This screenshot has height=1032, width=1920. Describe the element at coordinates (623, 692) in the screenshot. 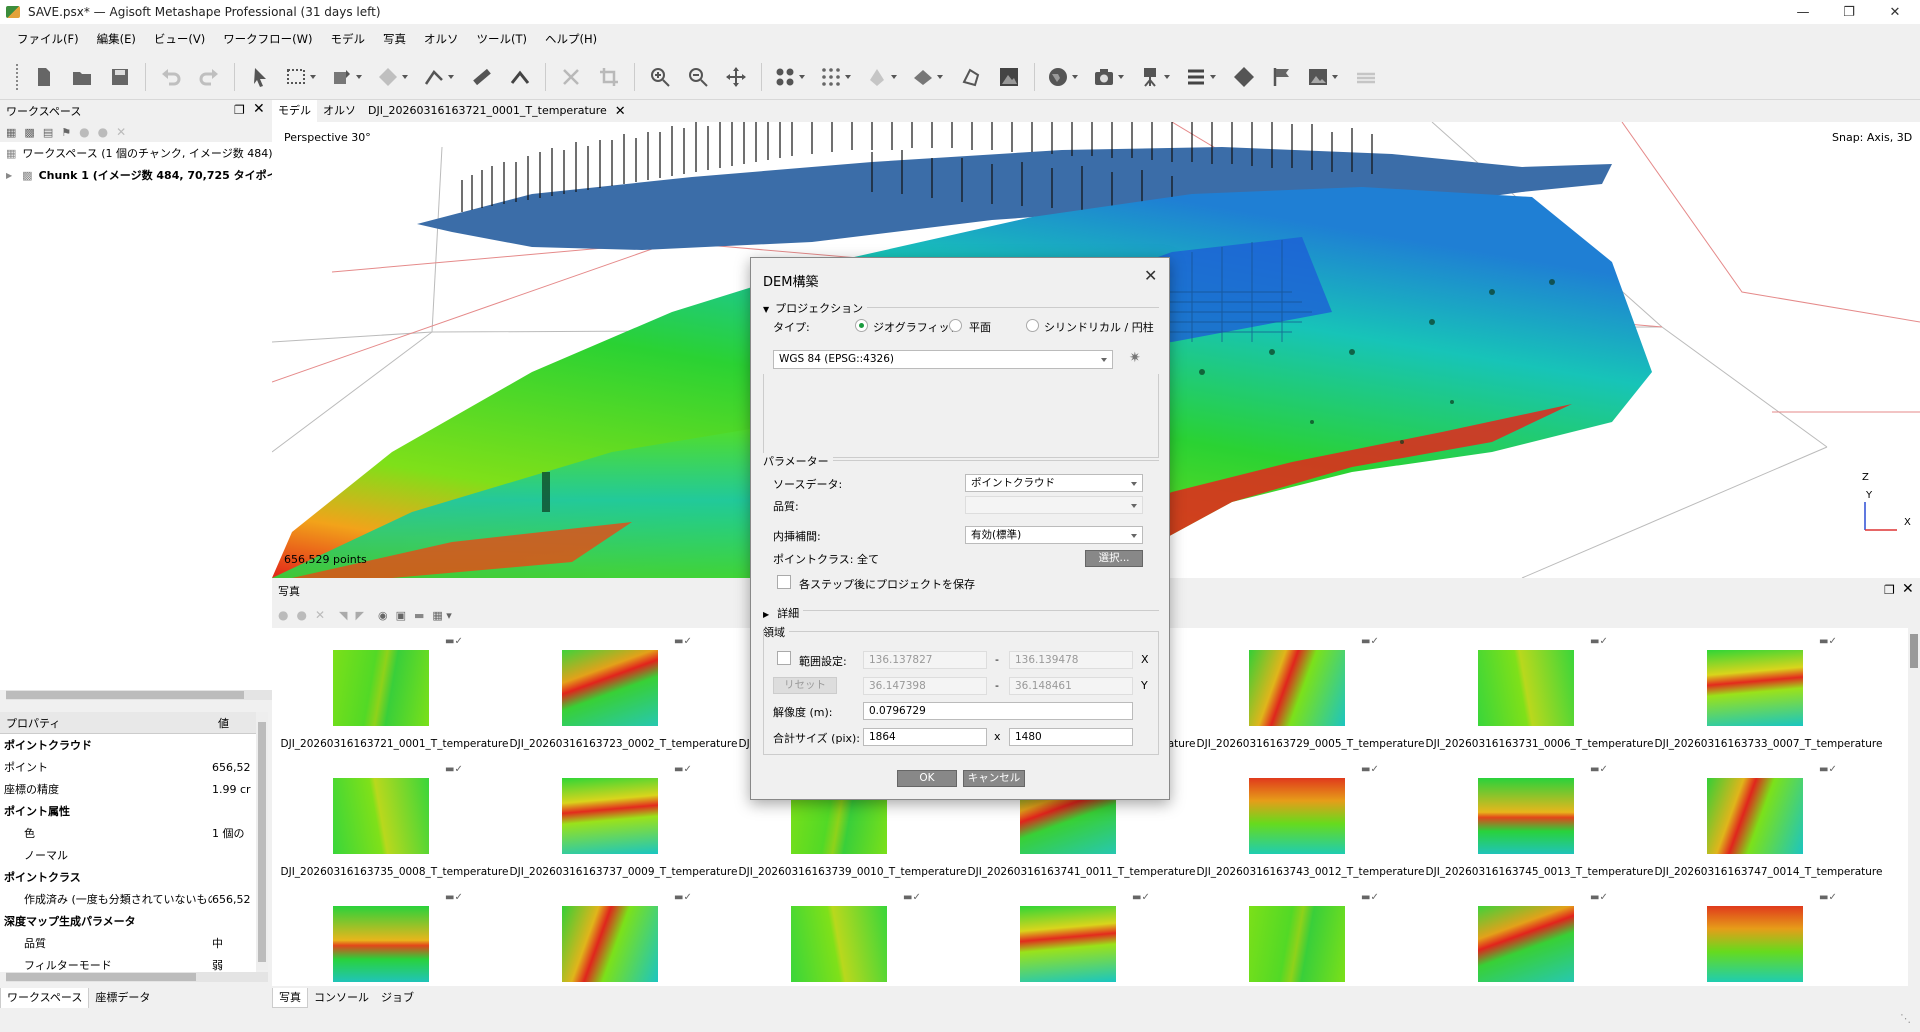

I see `photo-thumbnail: ▬✓ DJI_20260316163723_0002_T_temperature` at that location.